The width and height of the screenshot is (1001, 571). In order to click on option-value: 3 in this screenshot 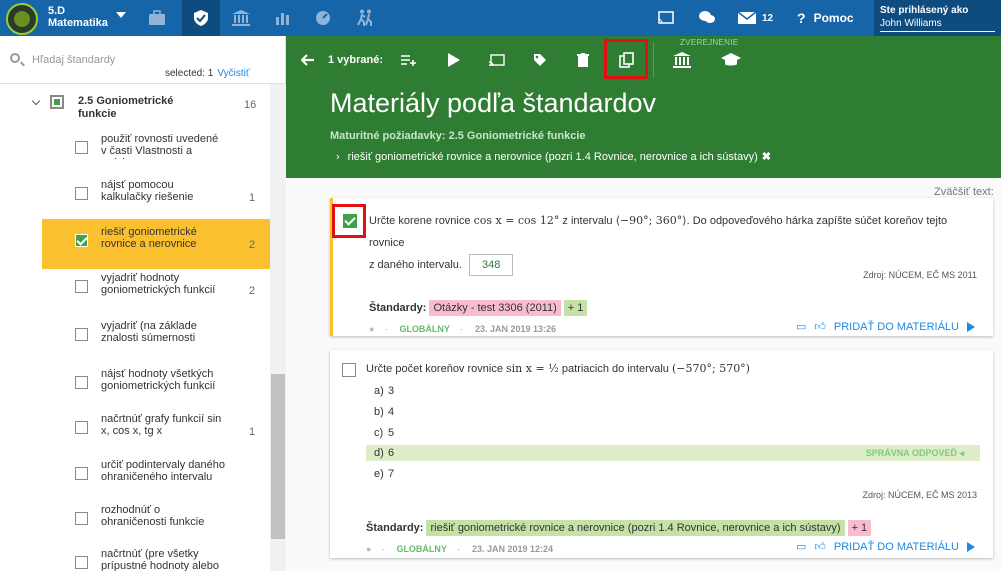, I will do `click(391, 391)`.